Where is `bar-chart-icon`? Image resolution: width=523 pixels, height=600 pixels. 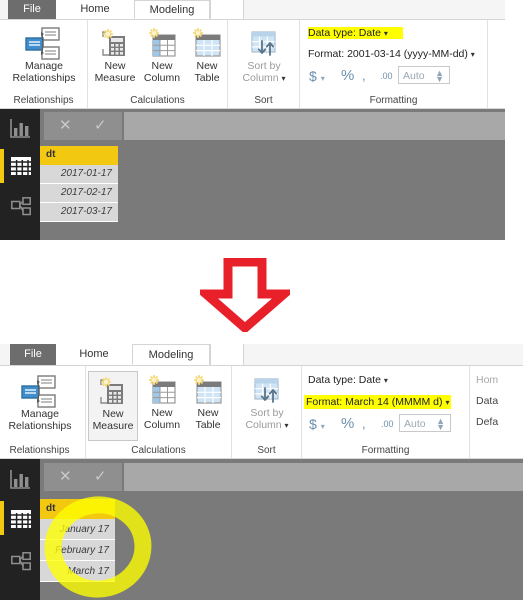
bar-chart-icon is located at coordinates (20, 128).